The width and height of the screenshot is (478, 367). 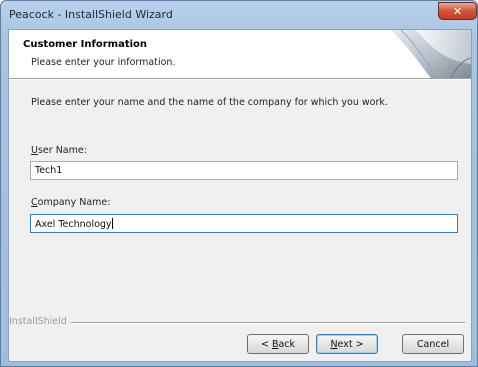 I want to click on company-name-value: Axel Technology, so click(x=73, y=224).